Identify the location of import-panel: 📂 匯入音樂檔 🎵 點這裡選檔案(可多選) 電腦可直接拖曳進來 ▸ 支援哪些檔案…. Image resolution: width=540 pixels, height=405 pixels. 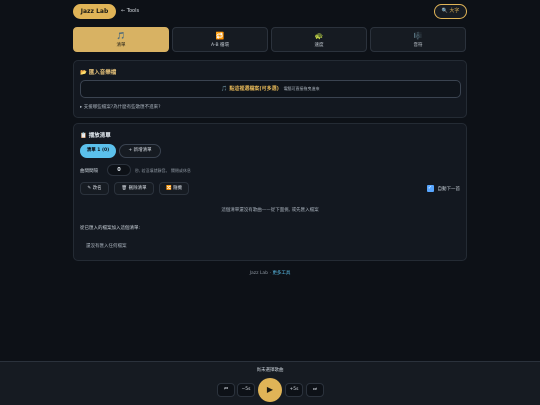
(270, 89).